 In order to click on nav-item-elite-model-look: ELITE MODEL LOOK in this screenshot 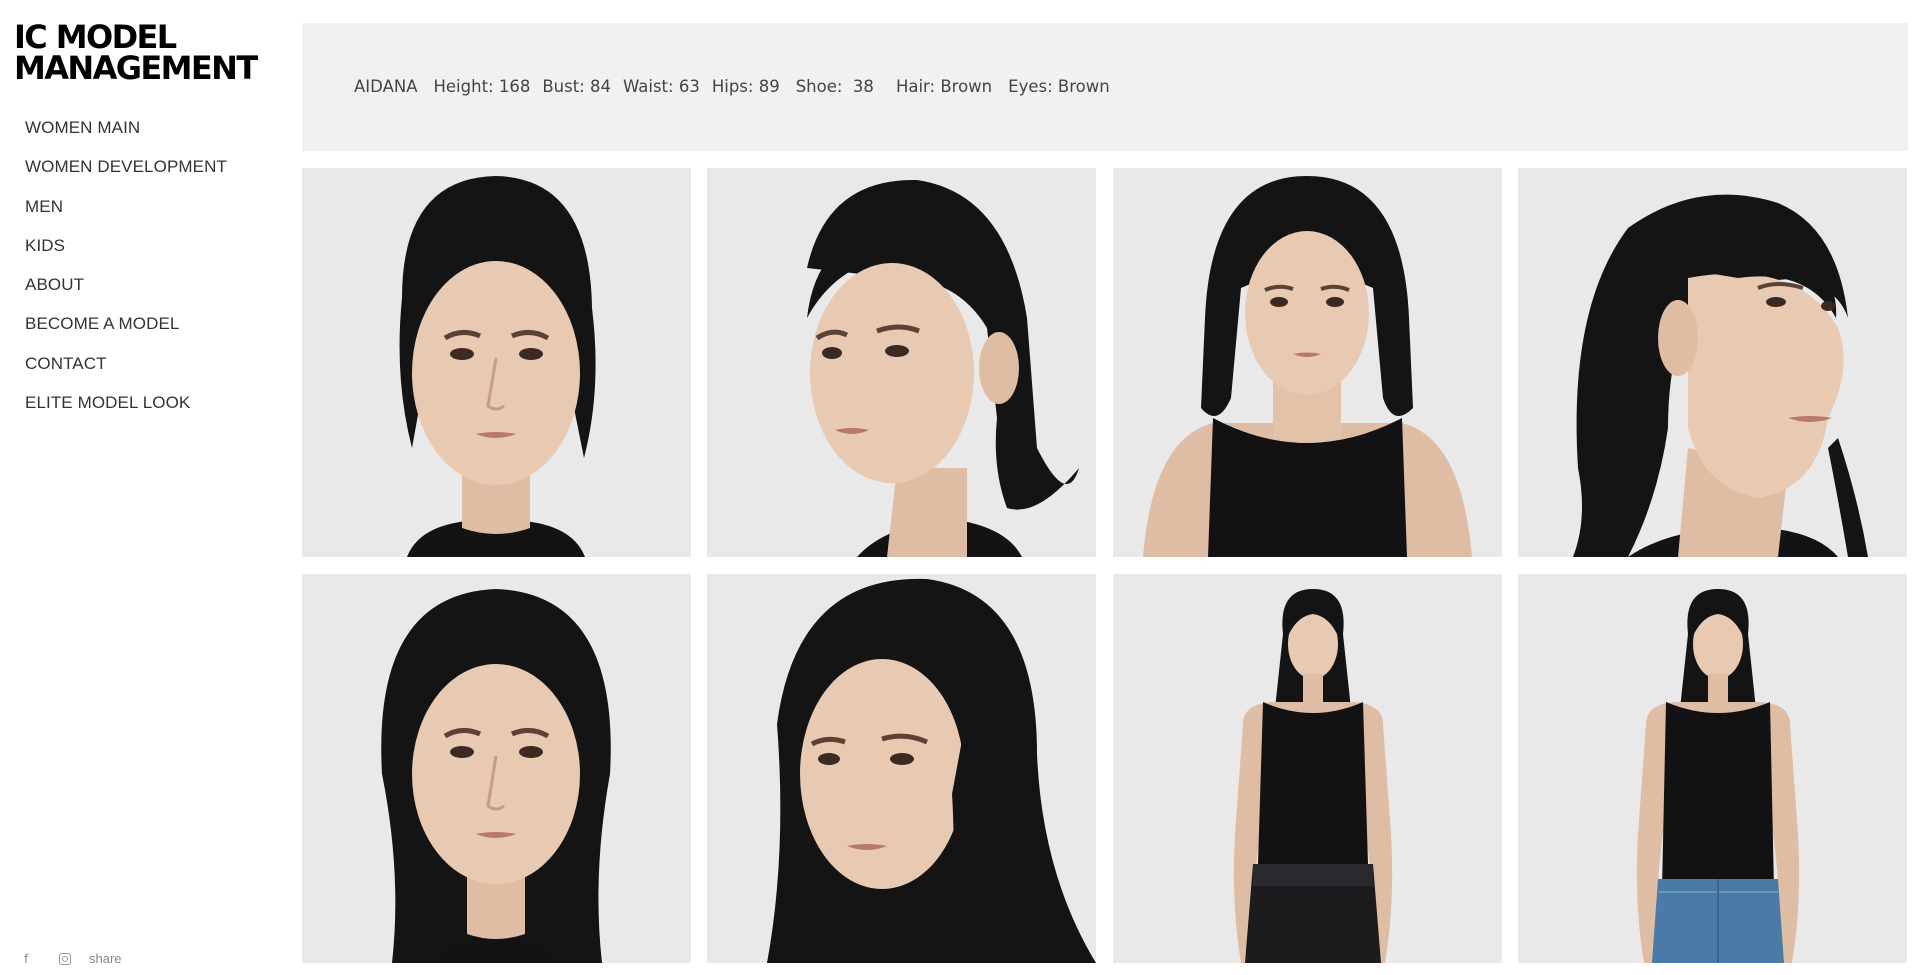, I will do `click(126, 412)`.